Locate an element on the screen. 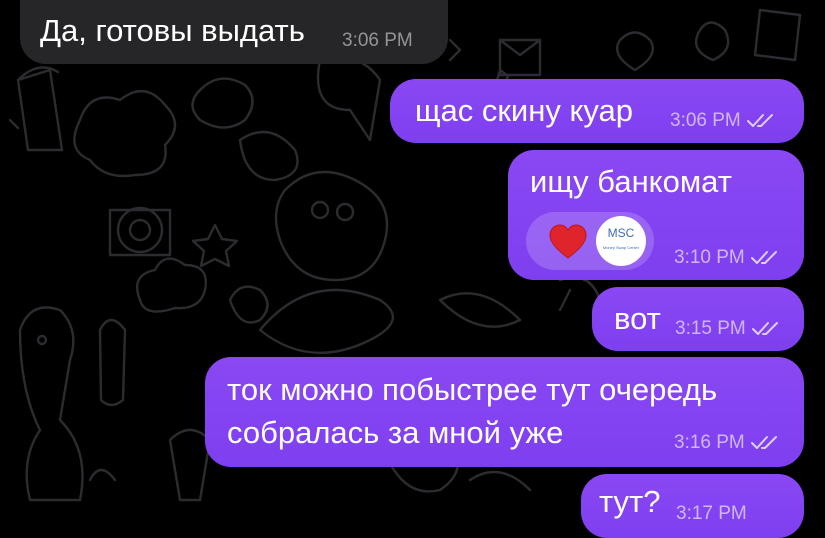  avatar-caption: Money Swap Center is located at coordinates (621, 247).